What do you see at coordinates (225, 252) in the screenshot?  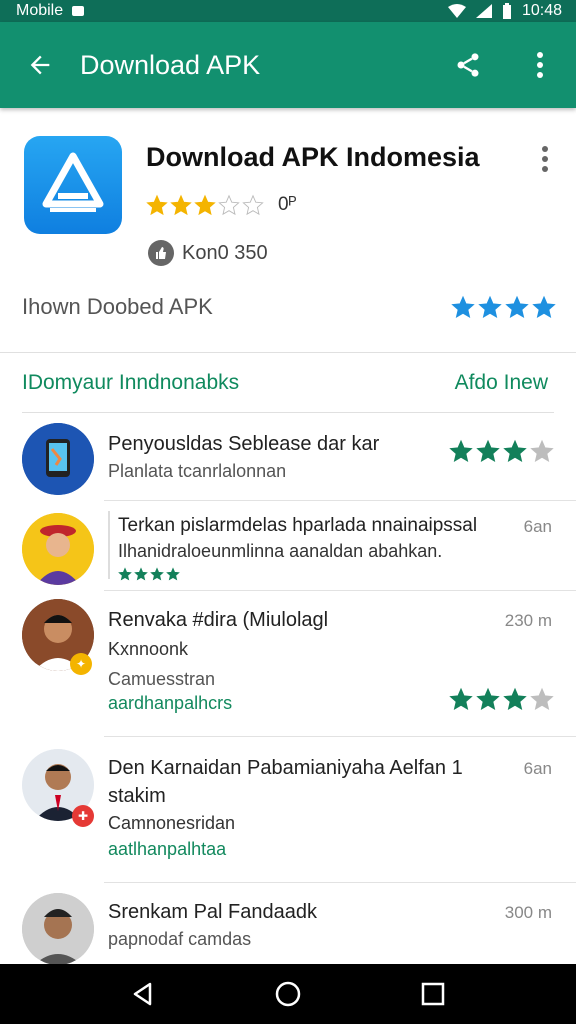 I see `downloads-label: Kon0 350` at bounding box center [225, 252].